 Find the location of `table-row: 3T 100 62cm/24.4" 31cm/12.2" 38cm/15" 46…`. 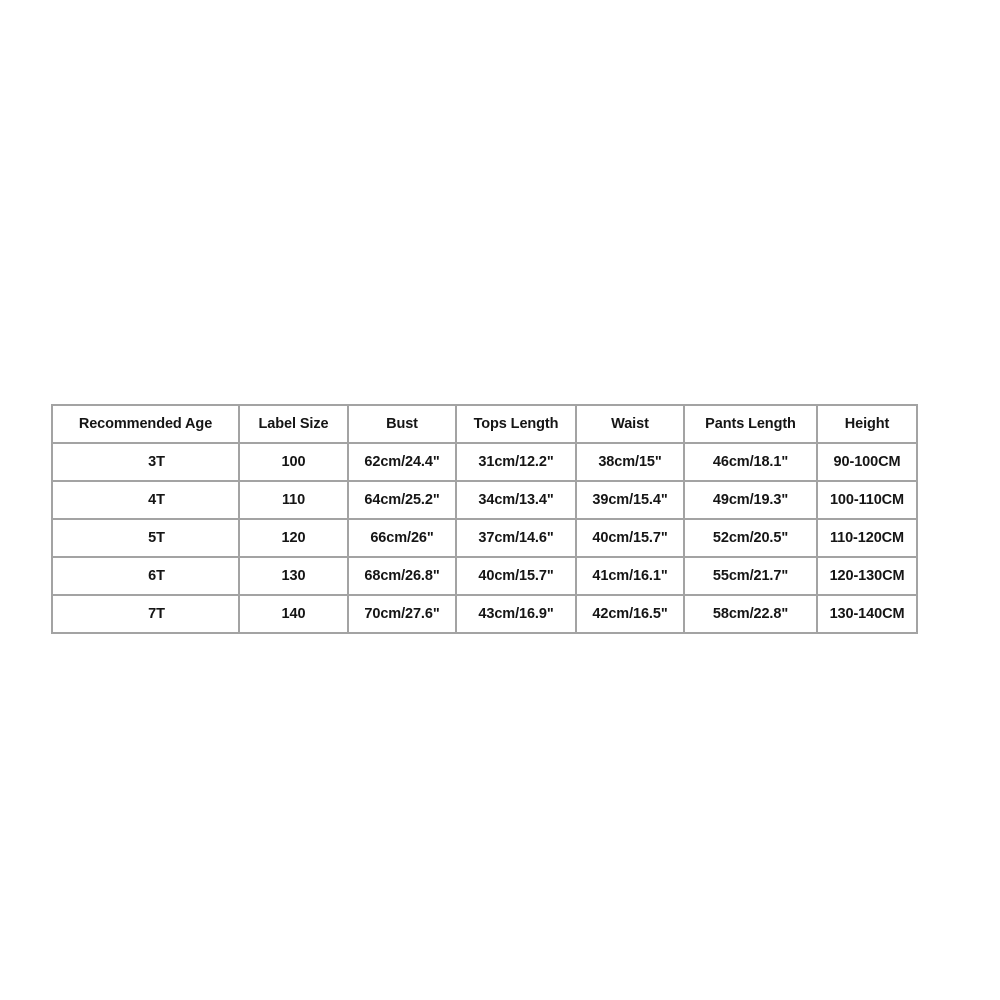

table-row: 3T 100 62cm/24.4" 31cm/12.2" 38cm/15" 46… is located at coordinates (484, 462).